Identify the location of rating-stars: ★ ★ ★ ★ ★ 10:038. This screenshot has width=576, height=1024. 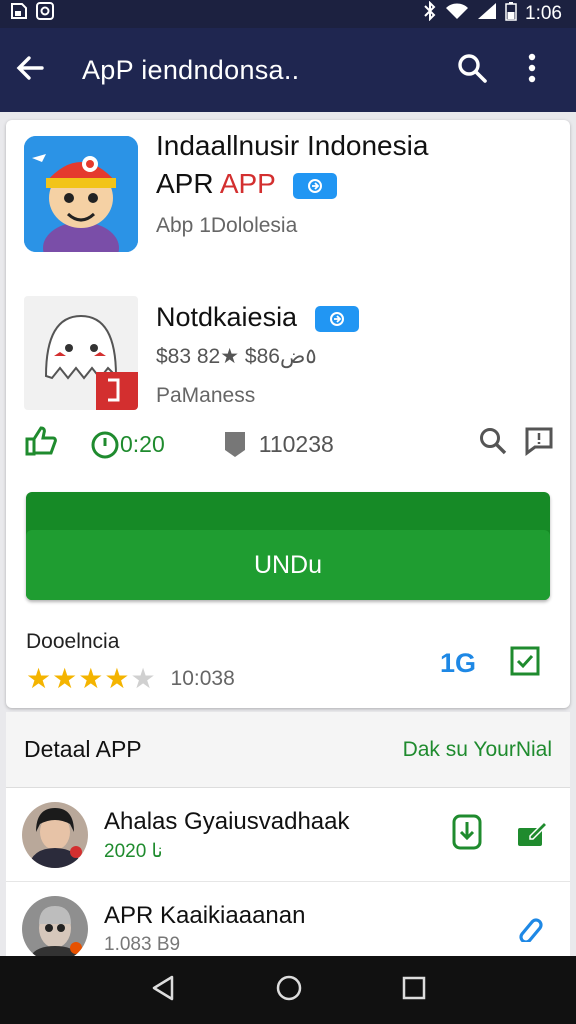
(130, 678).